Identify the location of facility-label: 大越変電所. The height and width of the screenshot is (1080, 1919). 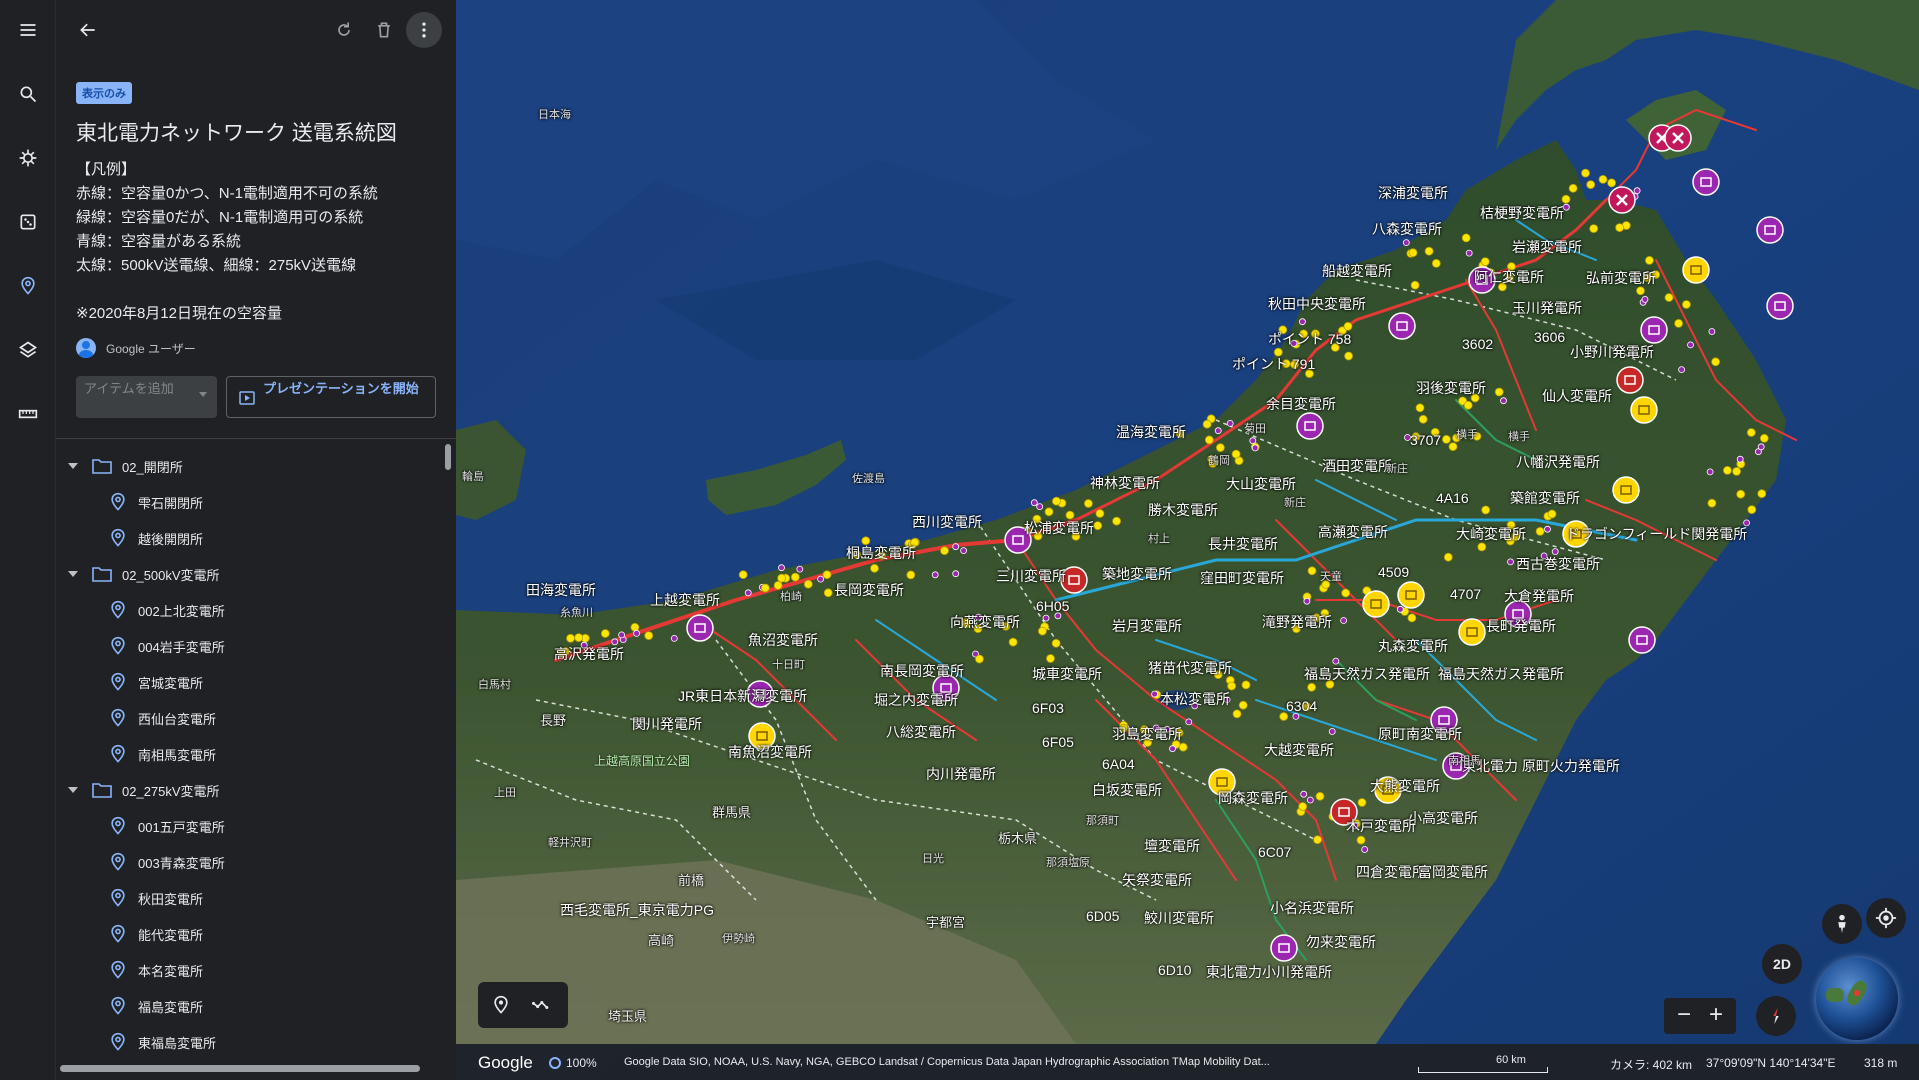
(1299, 750).